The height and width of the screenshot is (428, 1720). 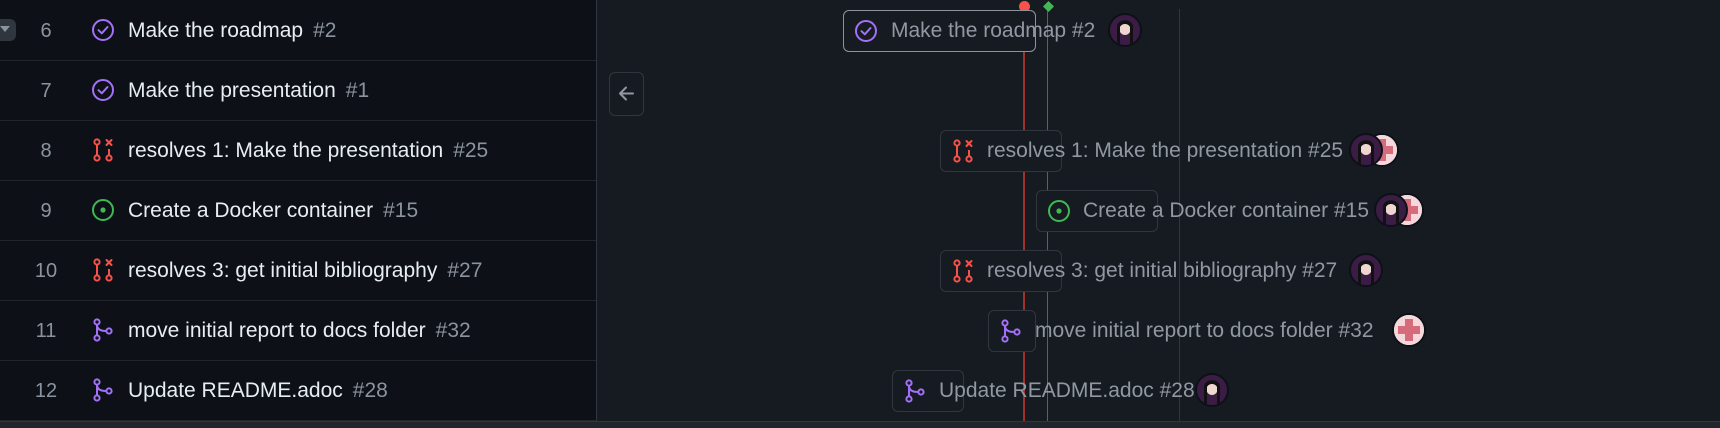 I want to click on table-row: 6 Make the roadmap #2, so click(x=298, y=30).